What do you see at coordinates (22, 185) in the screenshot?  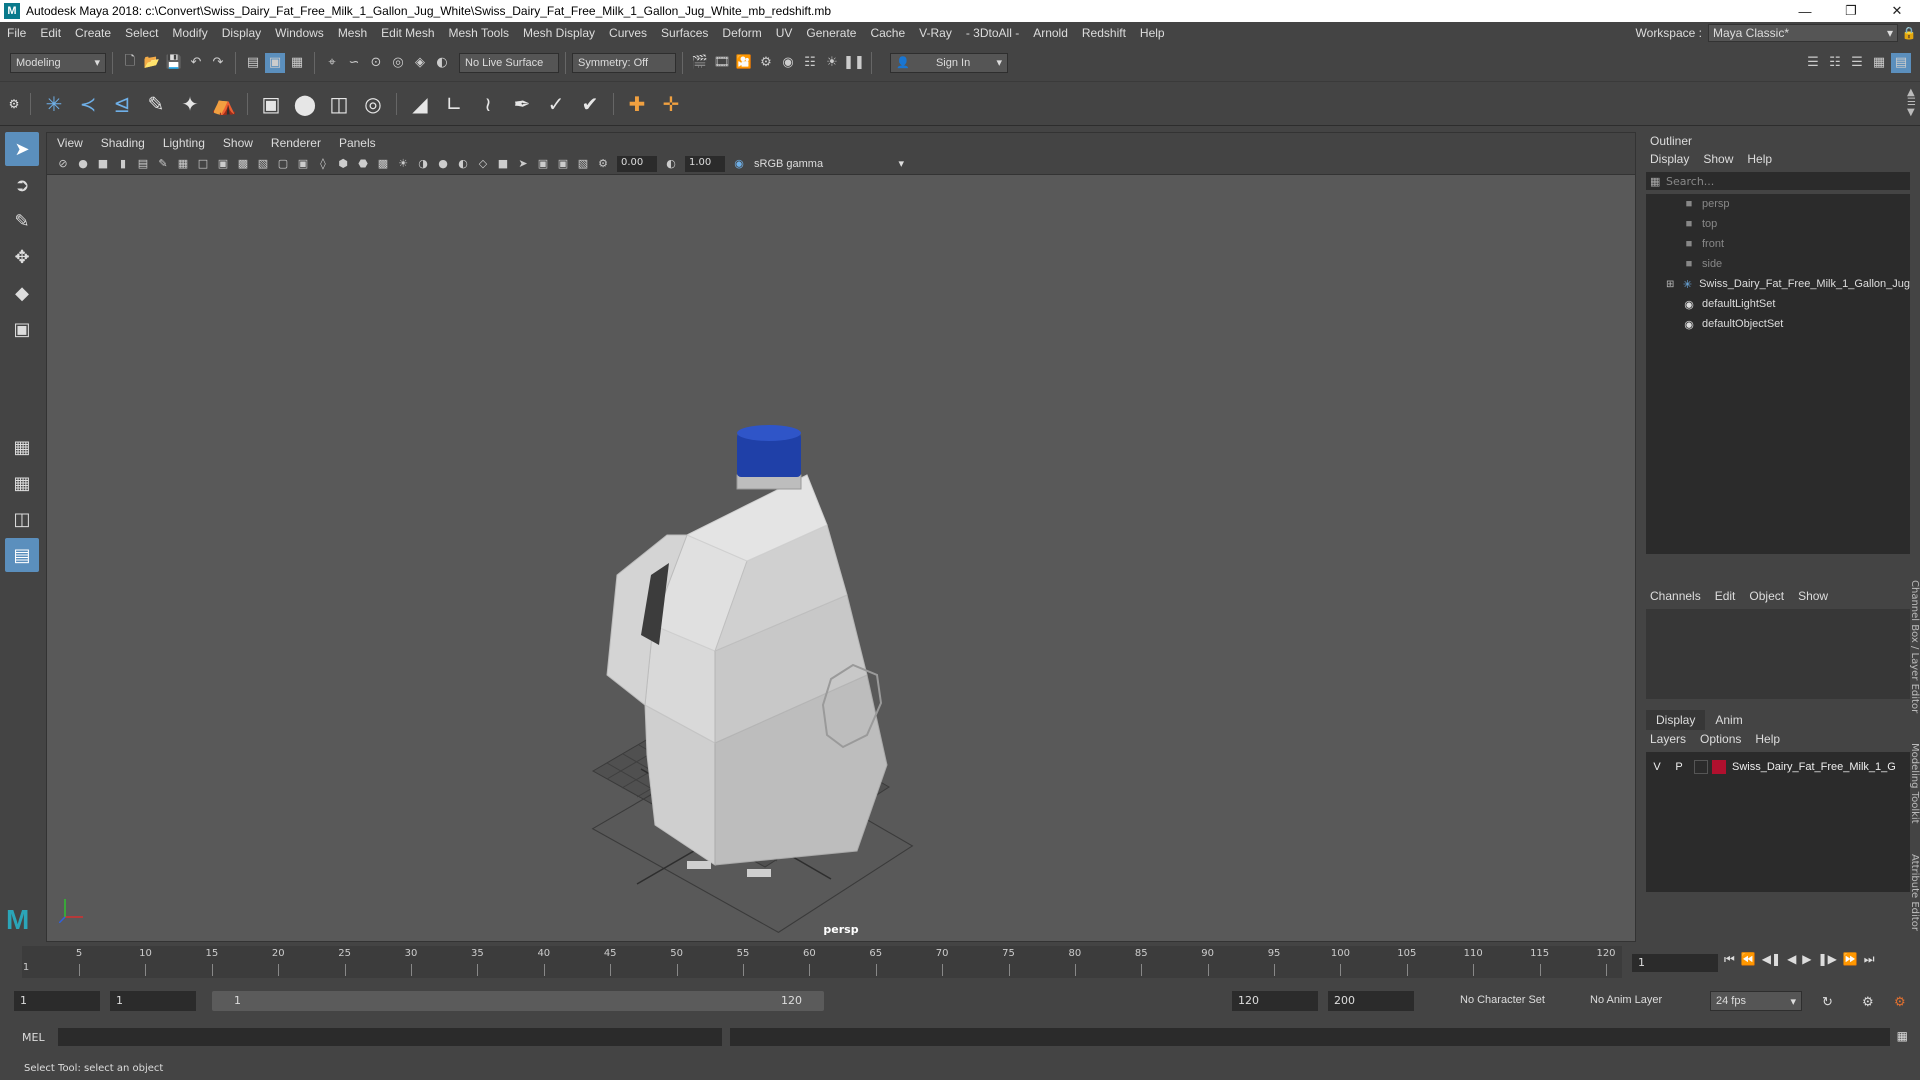 I see `lasso-tool-icon: ➲` at bounding box center [22, 185].